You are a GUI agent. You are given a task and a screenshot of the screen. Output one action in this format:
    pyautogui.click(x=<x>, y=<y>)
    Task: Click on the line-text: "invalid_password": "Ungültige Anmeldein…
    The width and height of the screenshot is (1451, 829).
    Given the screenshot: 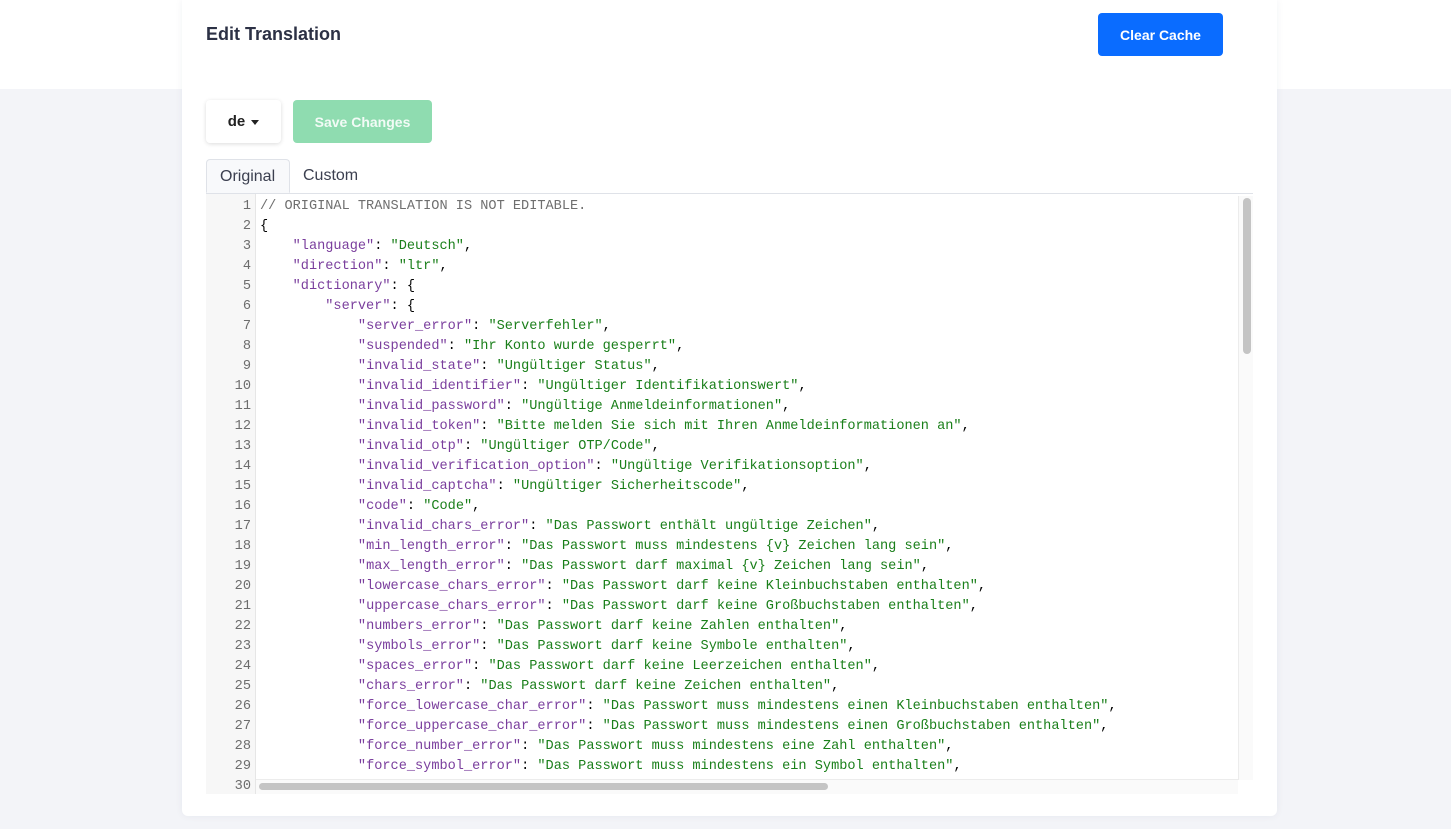 What is the action you would take?
    pyautogui.click(x=525, y=407)
    